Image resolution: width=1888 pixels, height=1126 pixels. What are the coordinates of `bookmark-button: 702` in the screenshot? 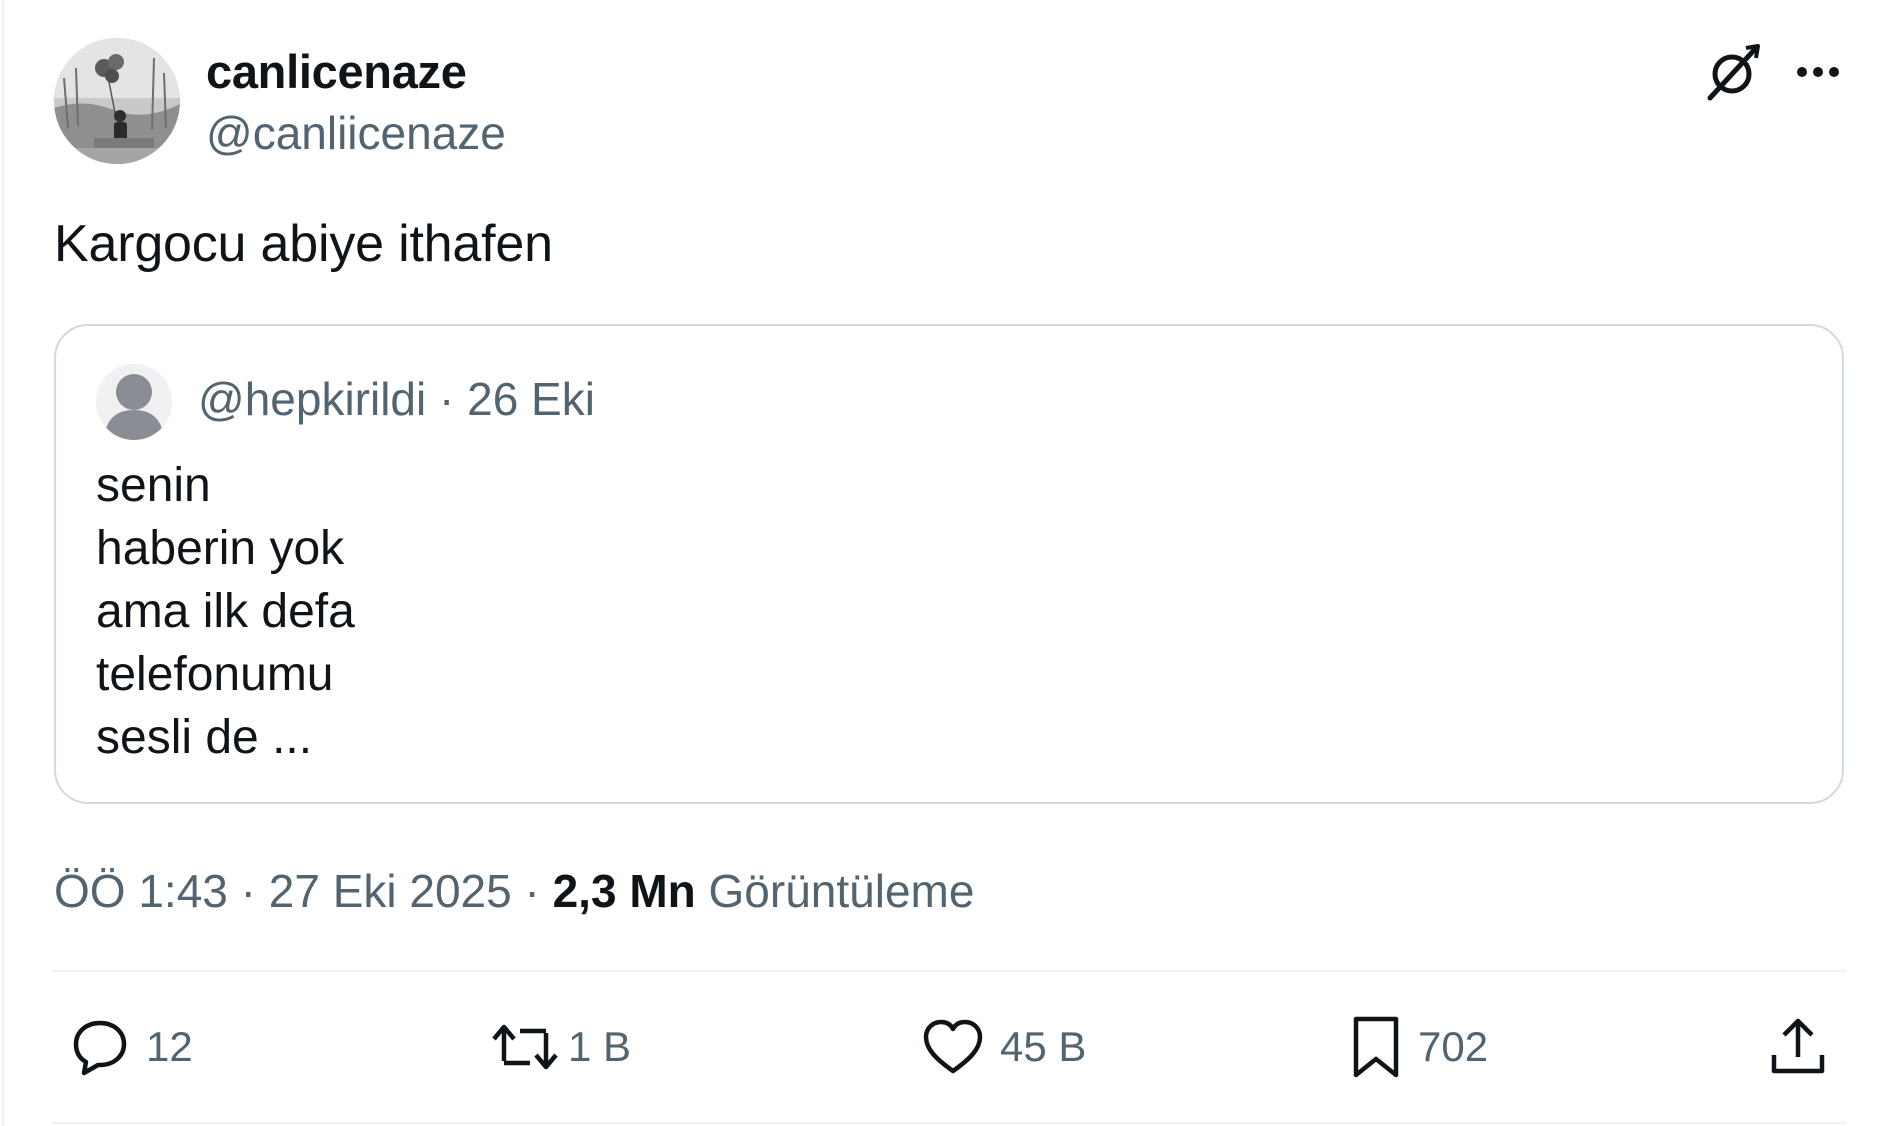 It's located at (1418, 1047).